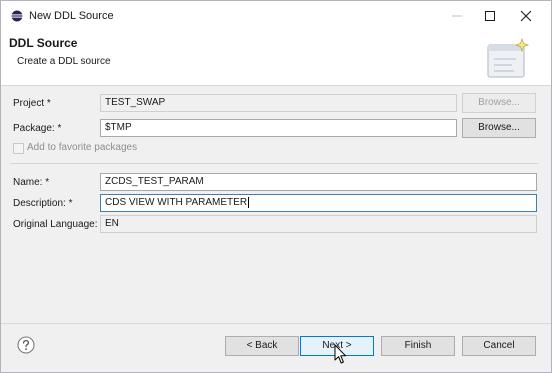  I want to click on favorite-packages-checkbox, so click(18, 148).